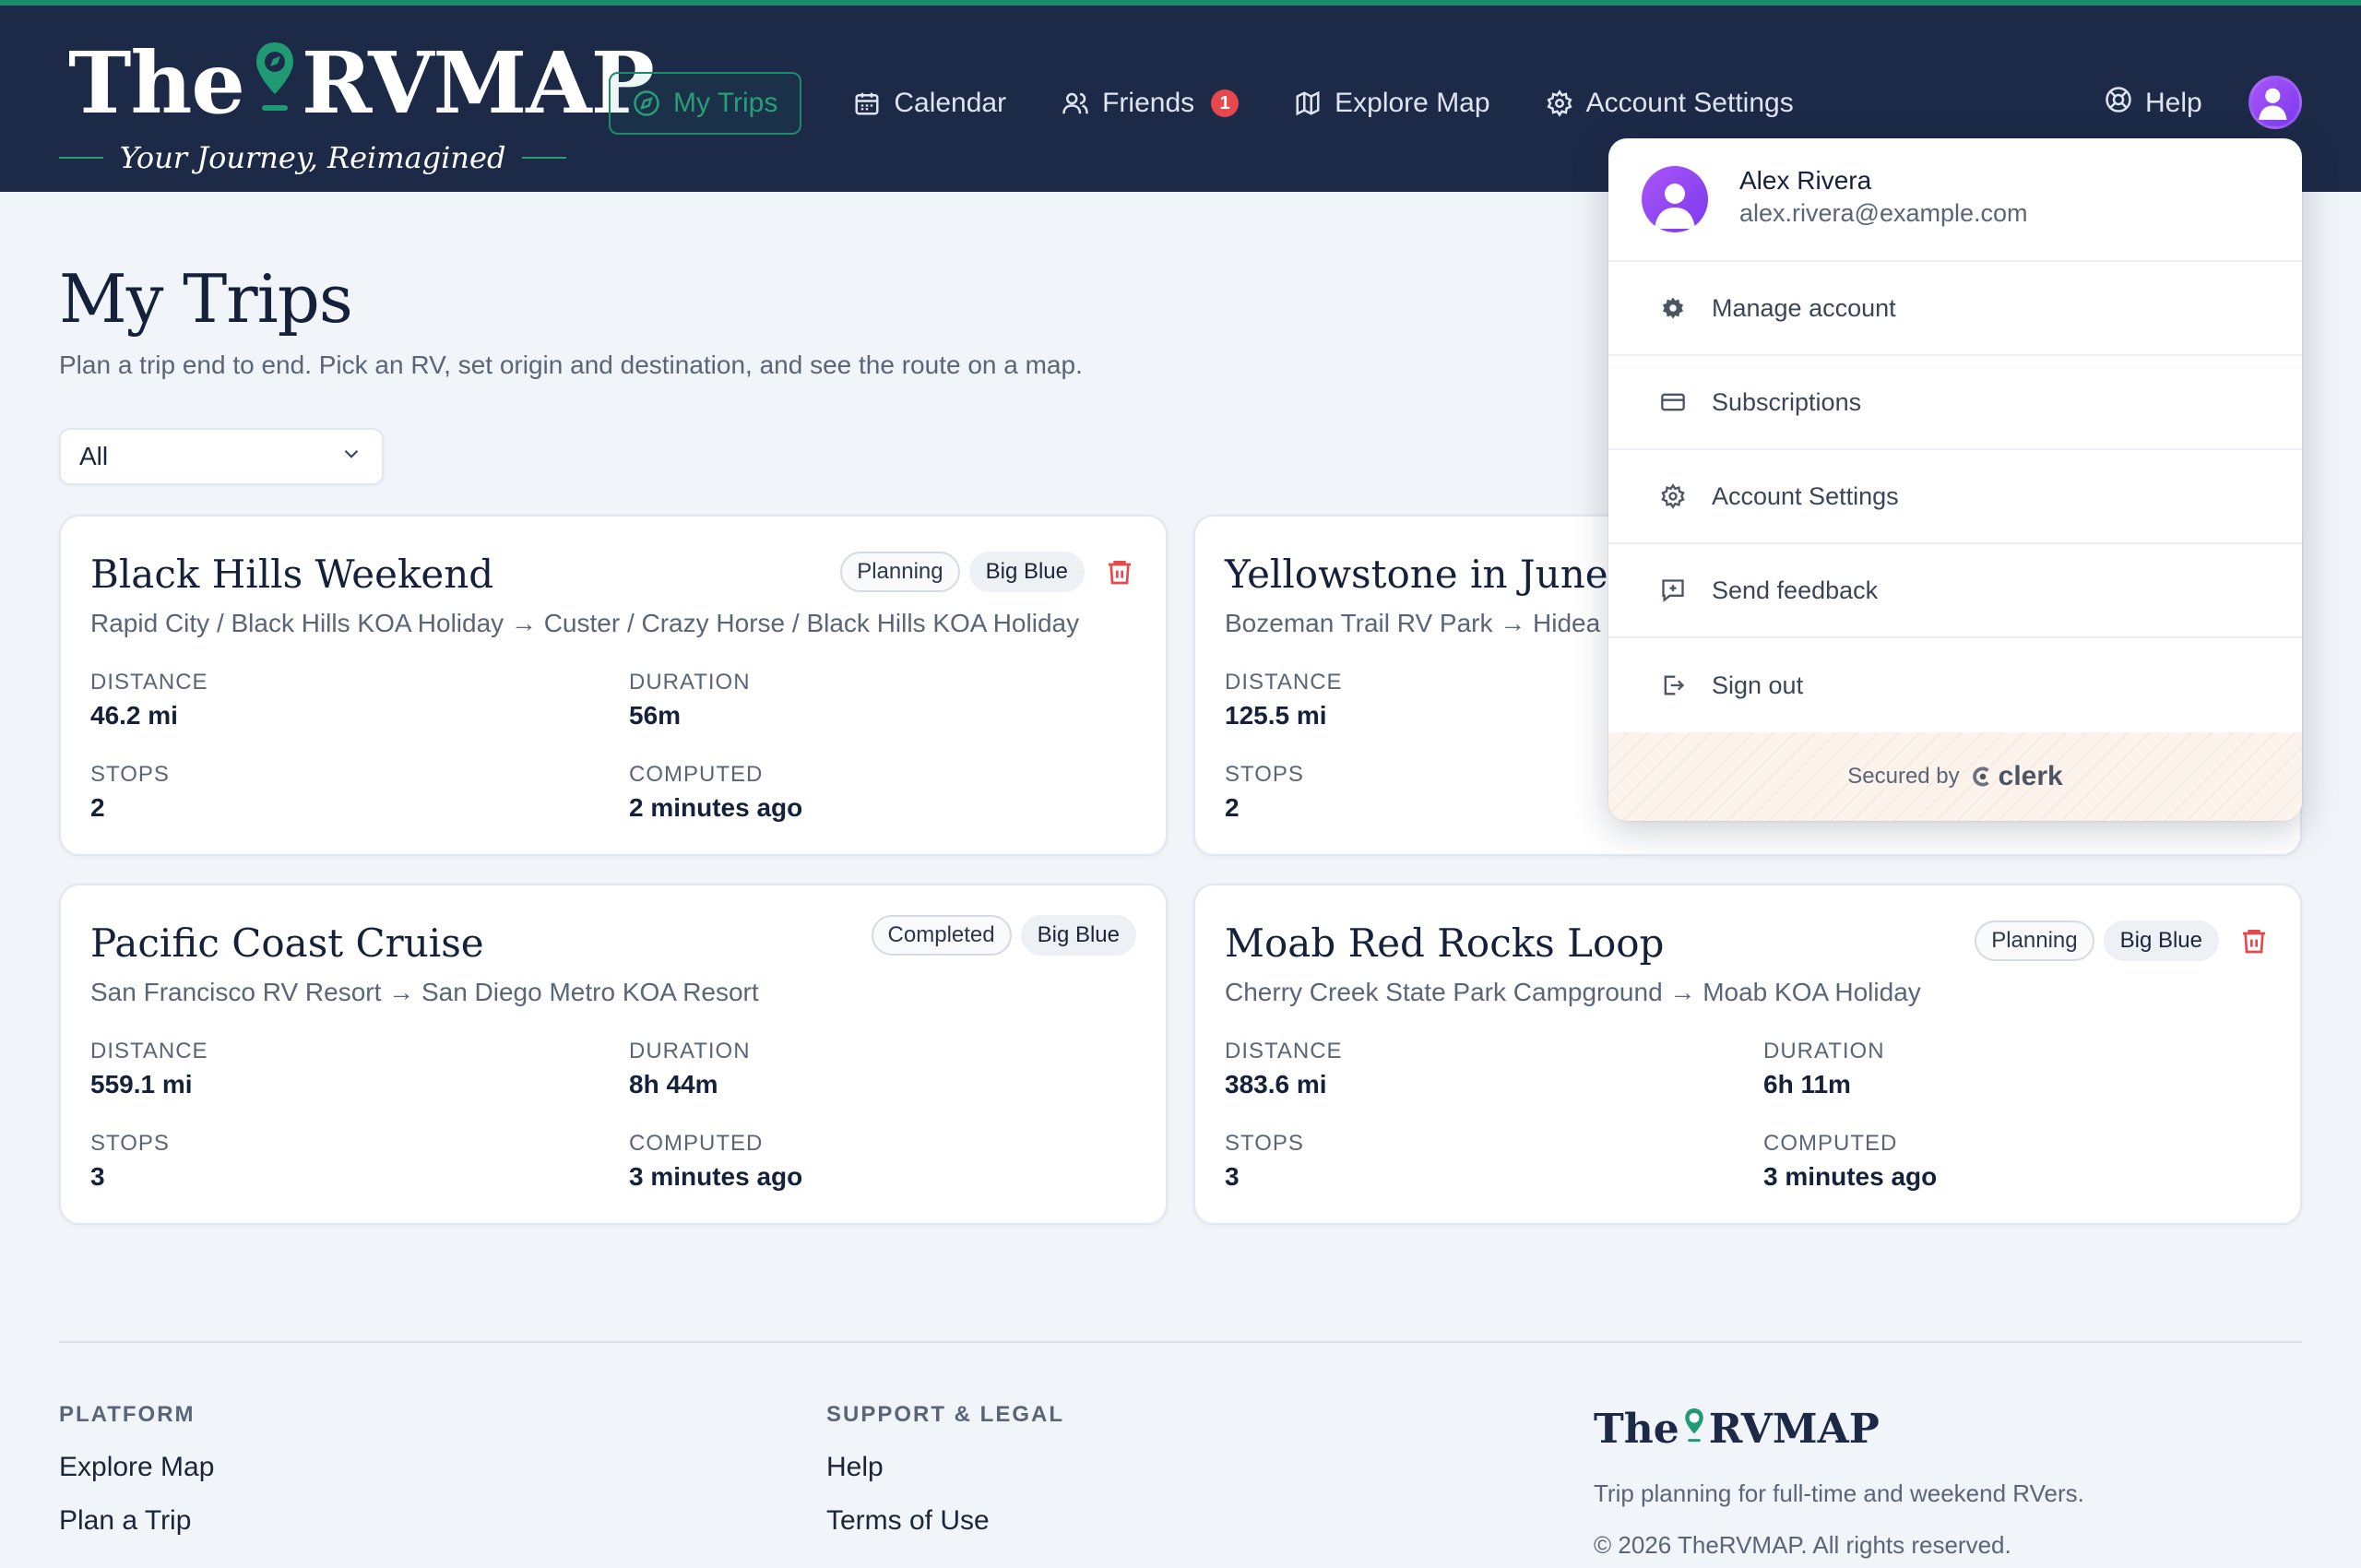 Image resolution: width=2361 pixels, height=1568 pixels. What do you see at coordinates (221, 456) in the screenshot?
I see `status-filter-select: All` at bounding box center [221, 456].